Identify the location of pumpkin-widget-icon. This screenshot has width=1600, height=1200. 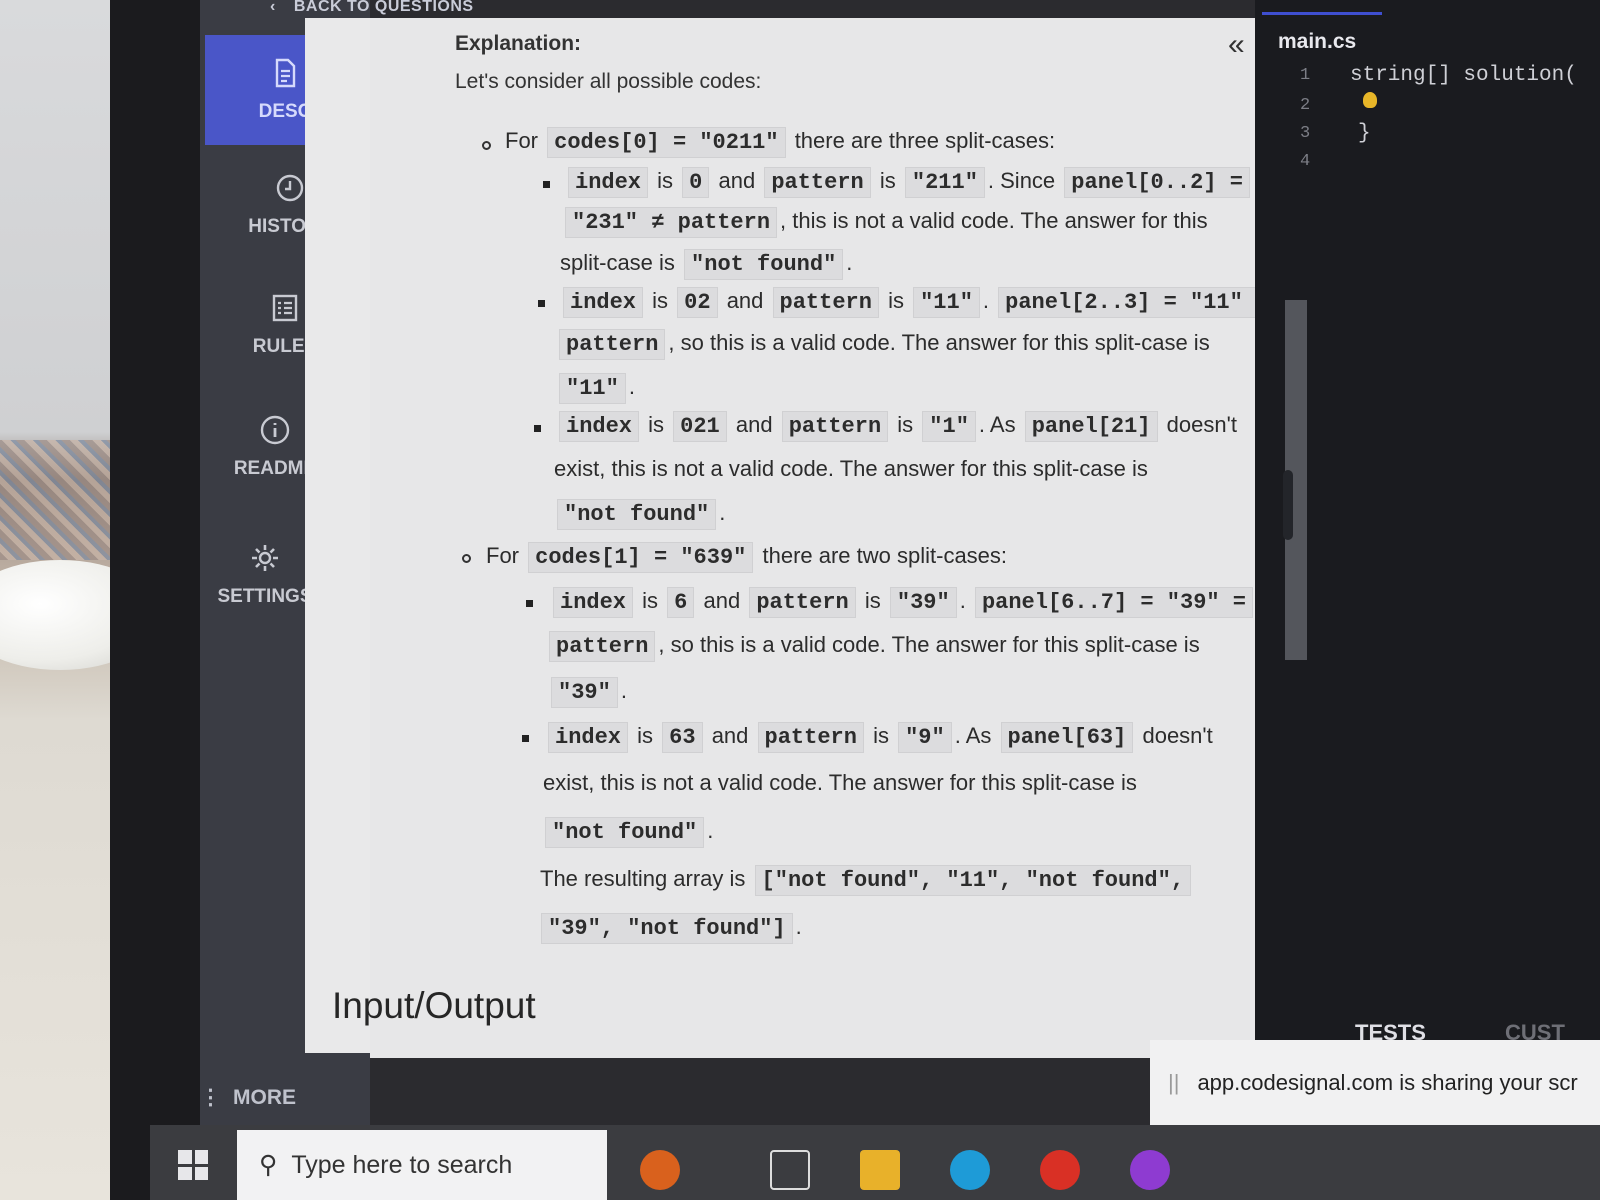
(660, 1170).